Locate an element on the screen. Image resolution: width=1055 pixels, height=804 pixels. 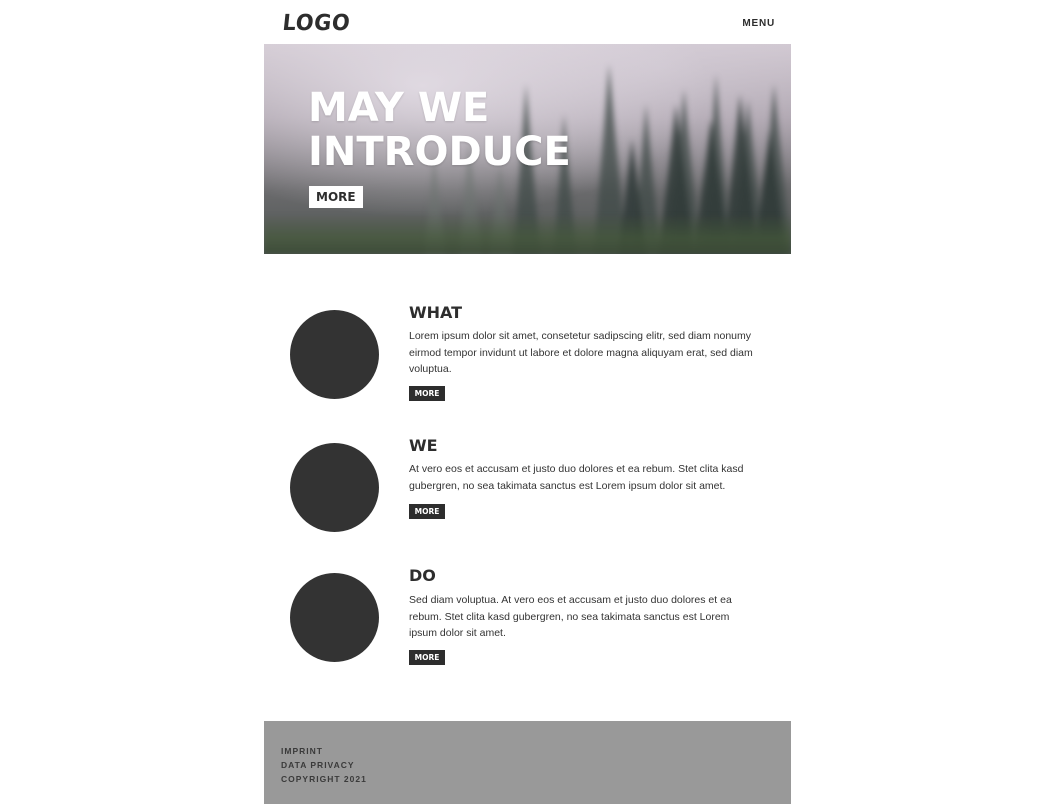
hero-ground is located at coordinates (527, 234).